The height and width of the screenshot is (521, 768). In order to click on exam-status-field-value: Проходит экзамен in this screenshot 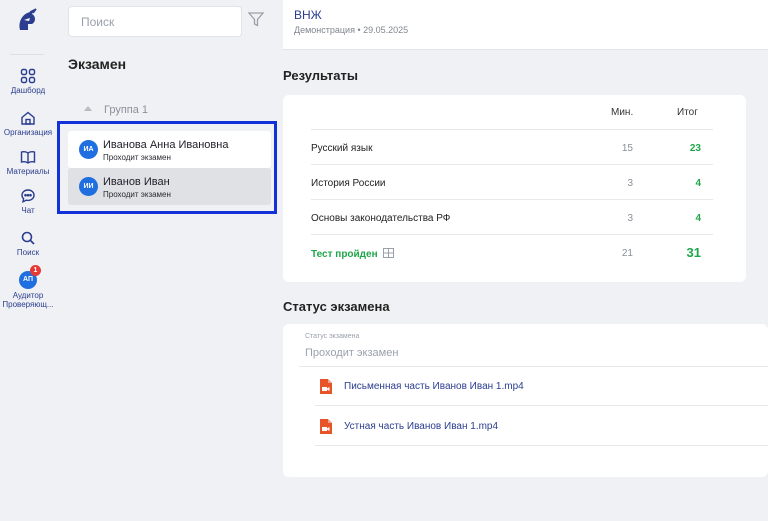, I will do `click(352, 353)`.